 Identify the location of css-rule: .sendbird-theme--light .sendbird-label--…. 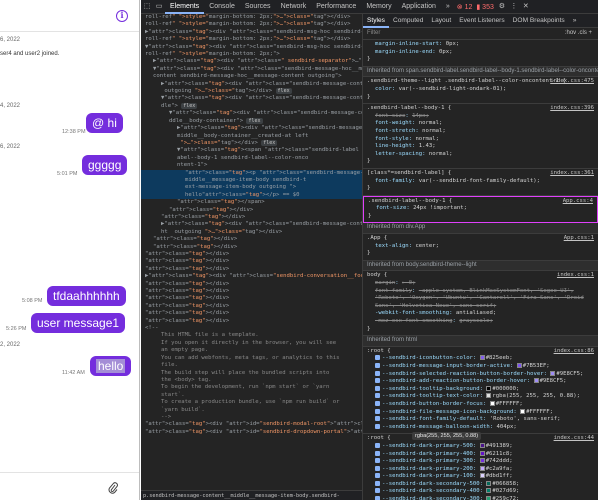
(480, 91).